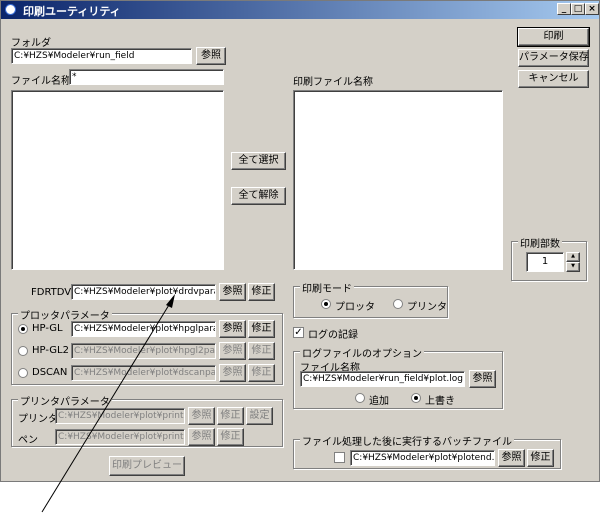 The width and height of the screenshot is (600, 520). Describe the element at coordinates (382, 379) in the screenshot. I see `log-file-input: C:¥HZS¥Modeler¥run_field¥plot.log` at that location.